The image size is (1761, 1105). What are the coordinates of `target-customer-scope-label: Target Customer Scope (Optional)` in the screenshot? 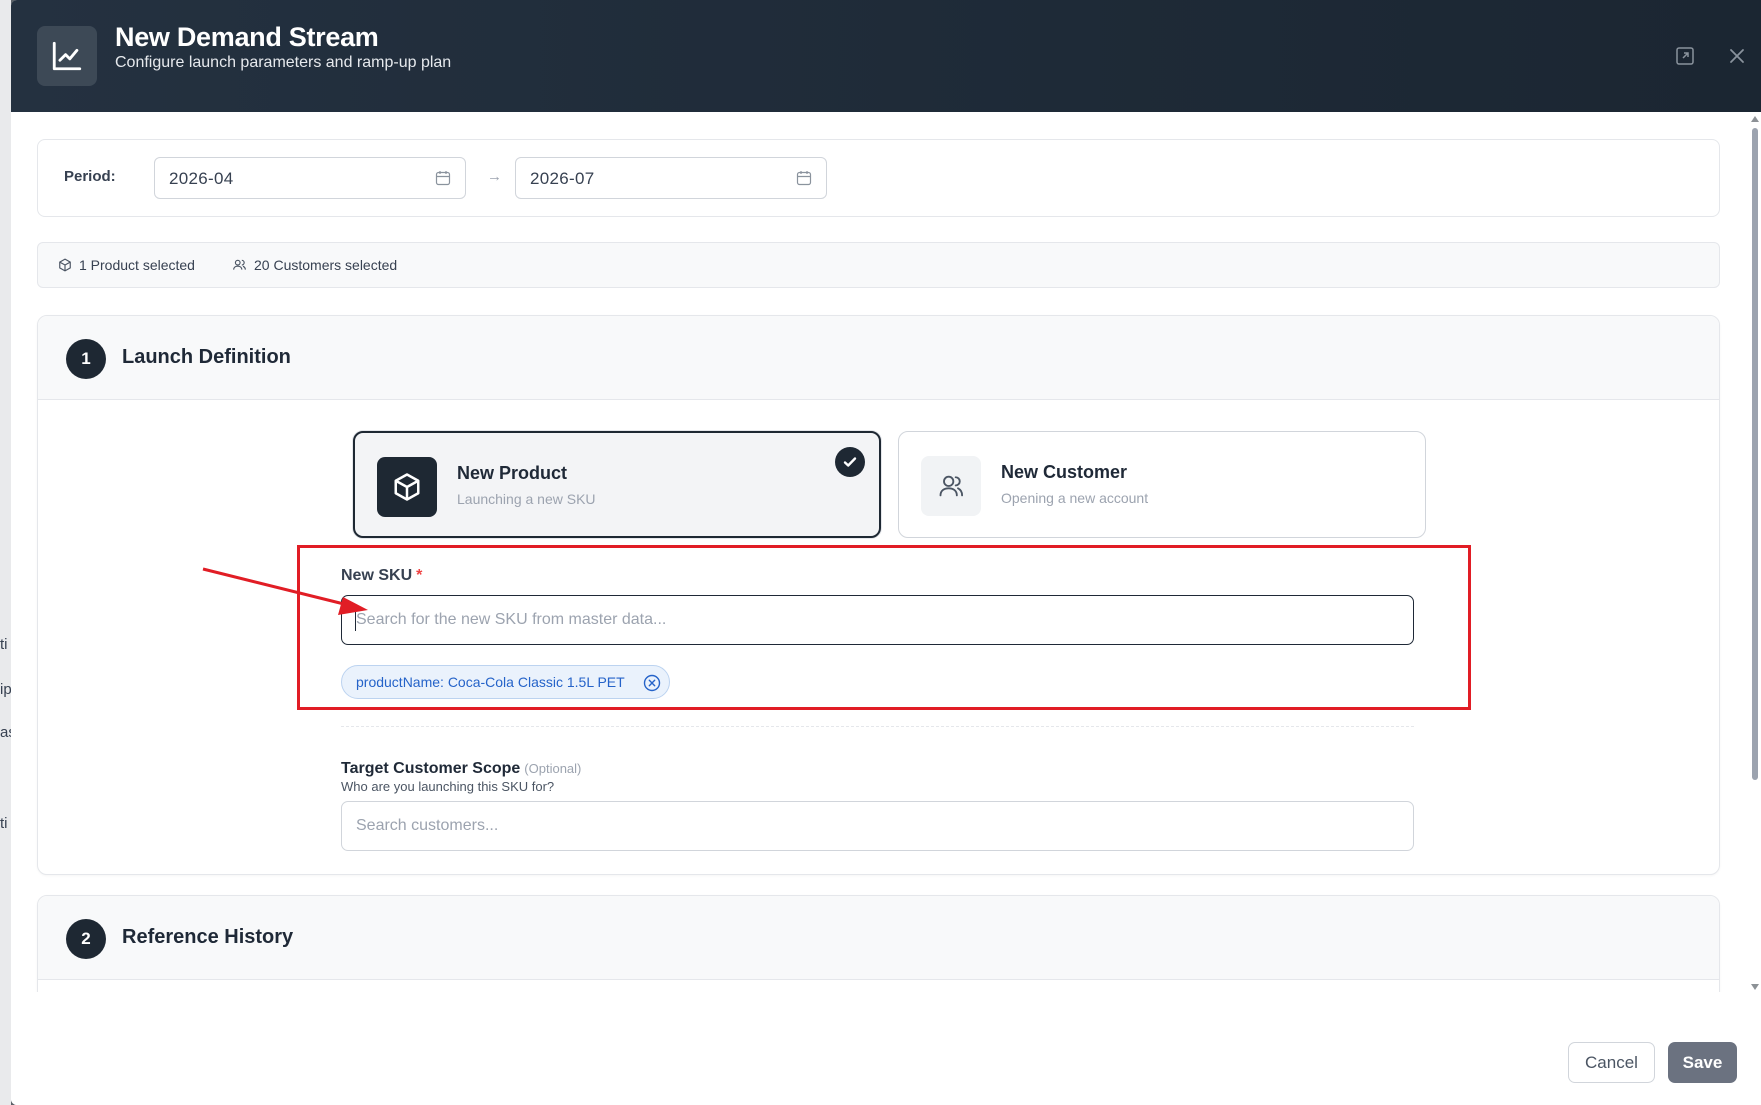 It's located at (461, 769).